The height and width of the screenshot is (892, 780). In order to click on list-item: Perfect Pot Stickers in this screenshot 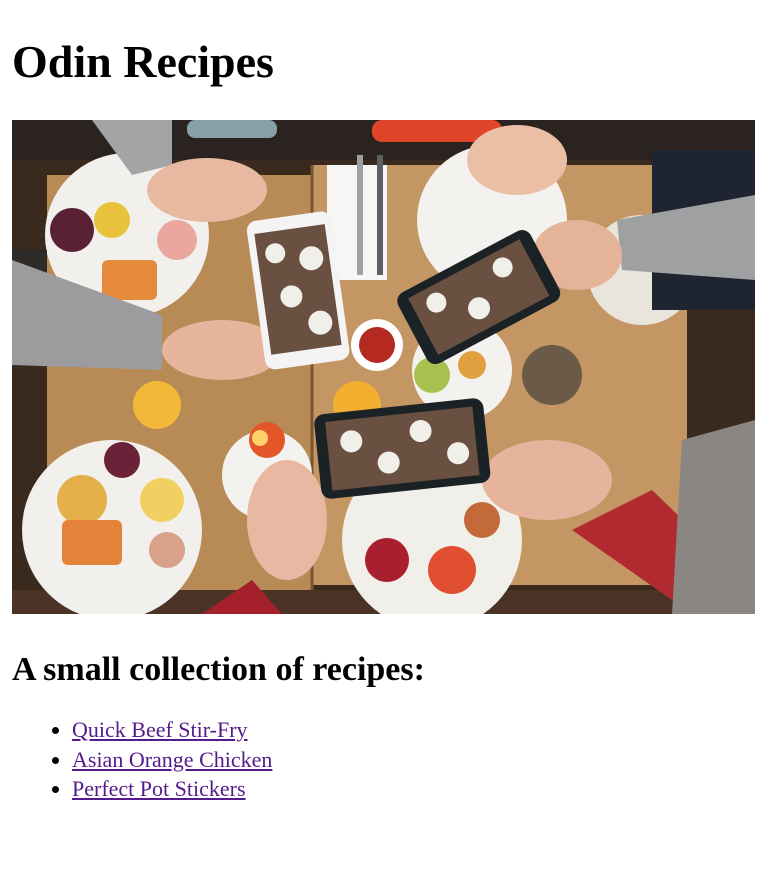, I will do `click(420, 789)`.